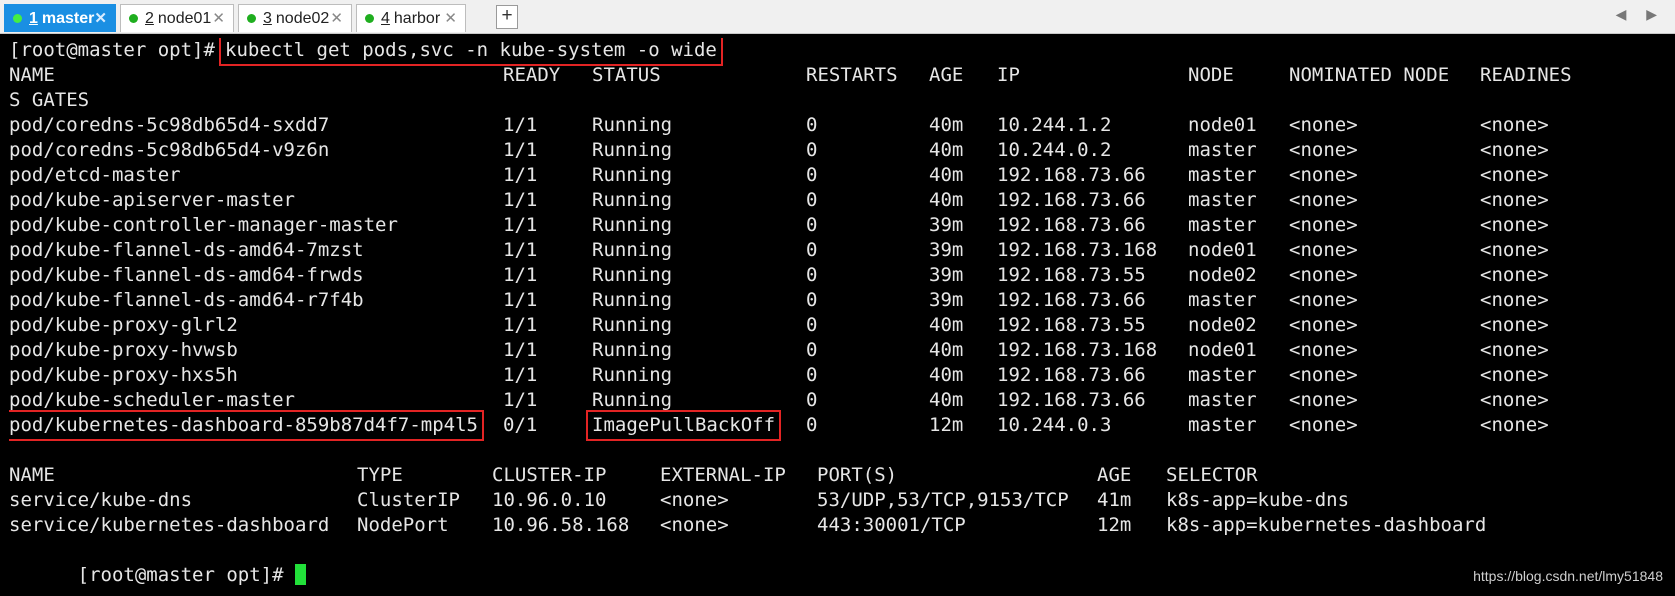 The width and height of the screenshot is (1675, 596). Describe the element at coordinates (302, 18) in the screenshot. I see `tab-label: node02` at that location.